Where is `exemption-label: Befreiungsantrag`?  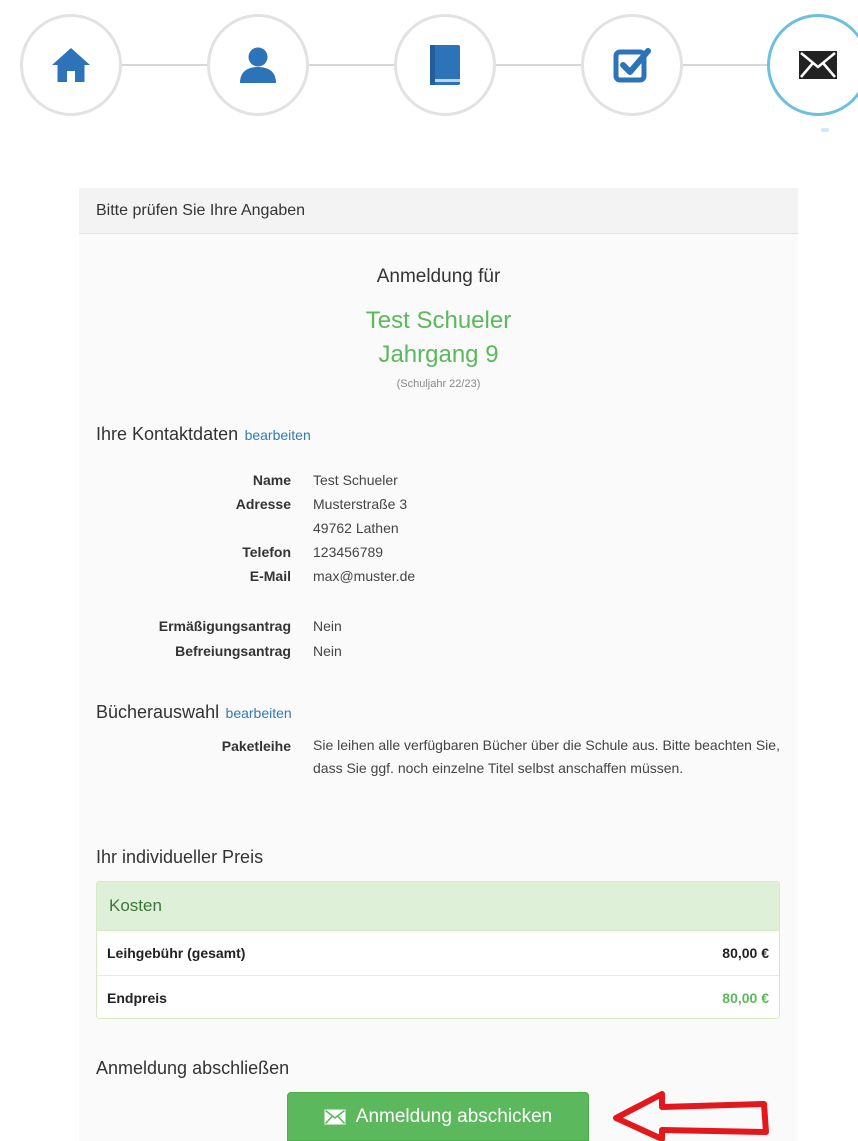 exemption-label: Befreiungsantrag is located at coordinates (233, 651).